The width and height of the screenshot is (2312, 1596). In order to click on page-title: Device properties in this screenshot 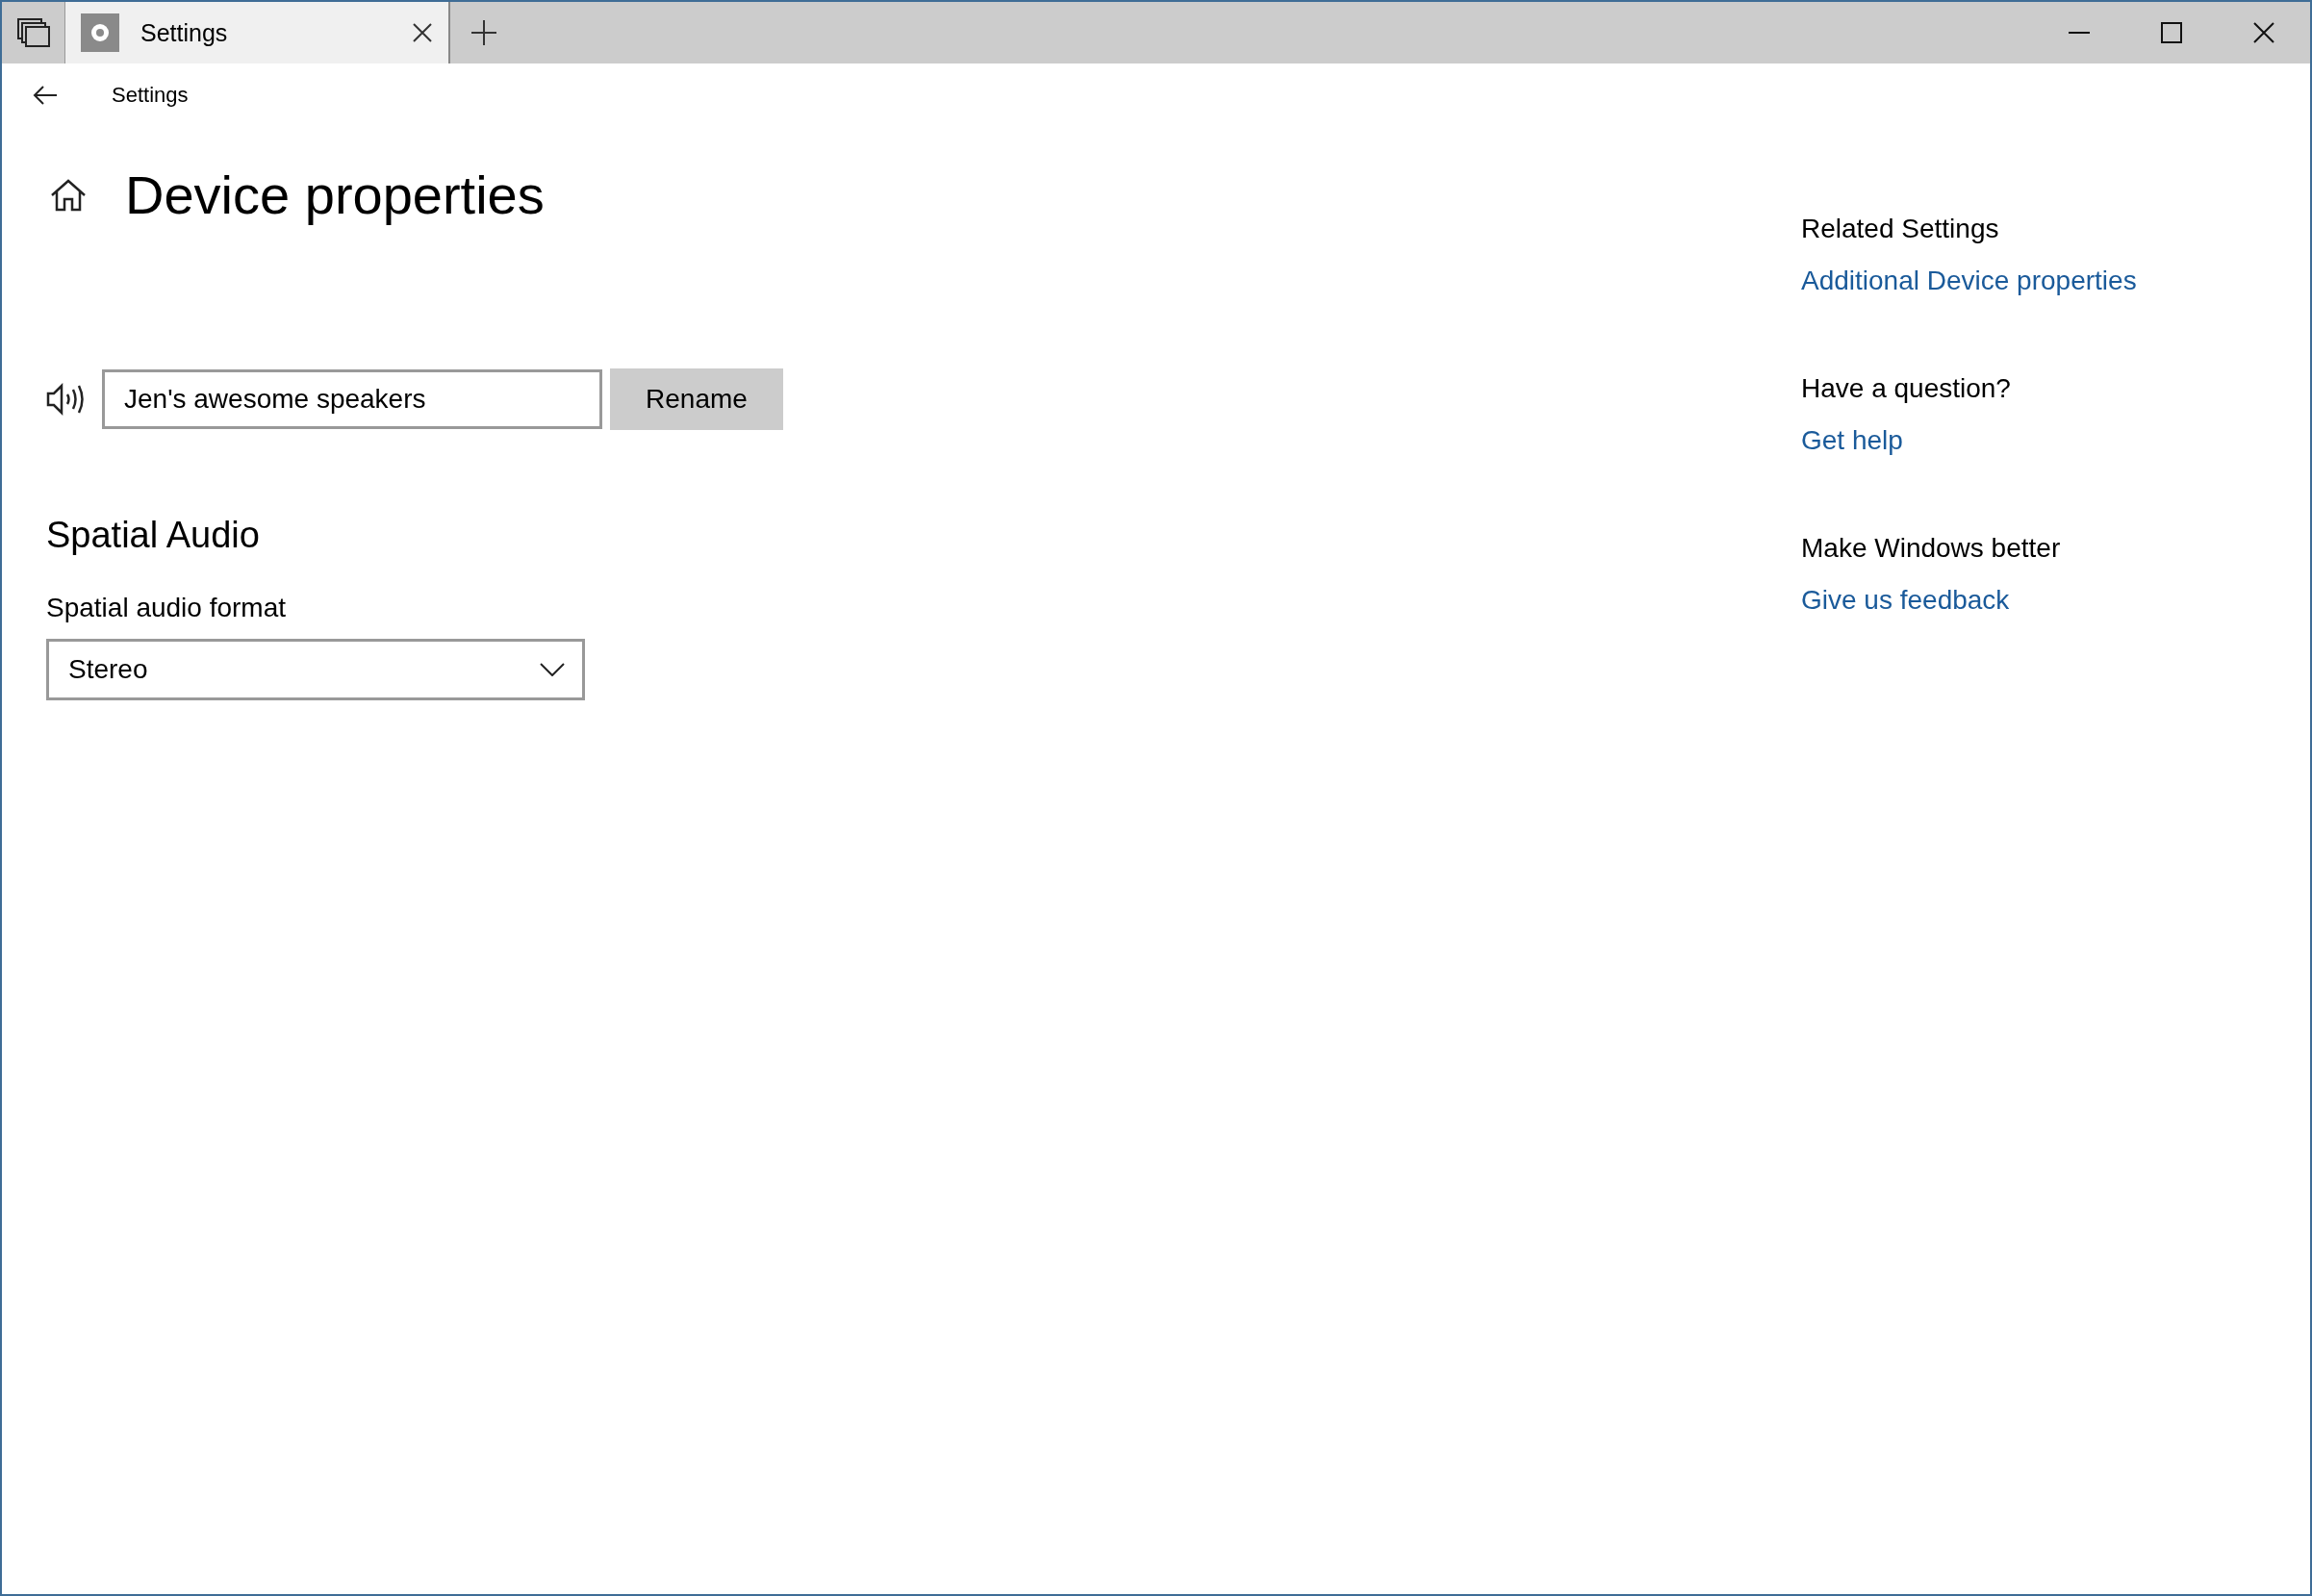, I will do `click(335, 195)`.